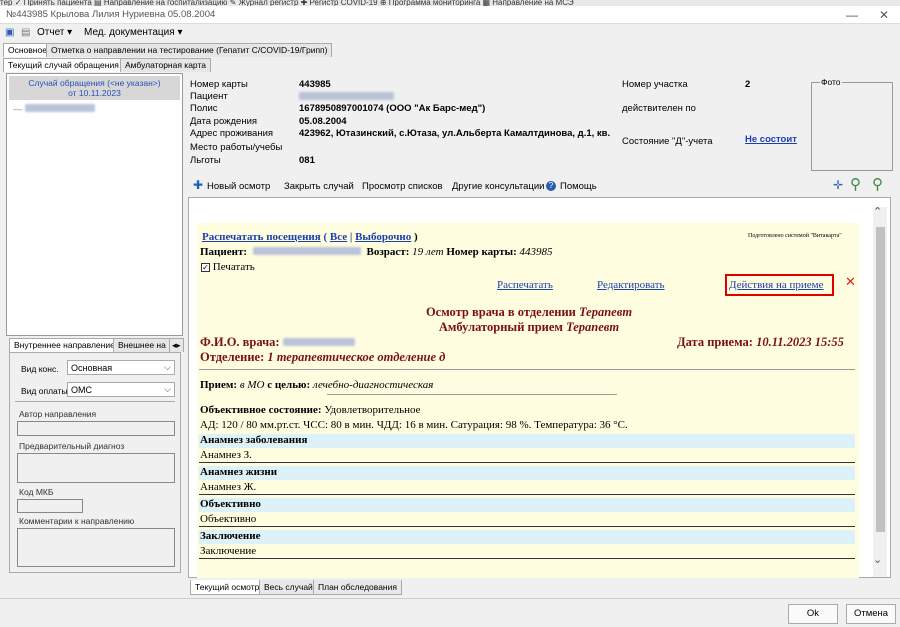  I want to click on d-status-label: Состояние "Д"-учета, so click(667, 141).